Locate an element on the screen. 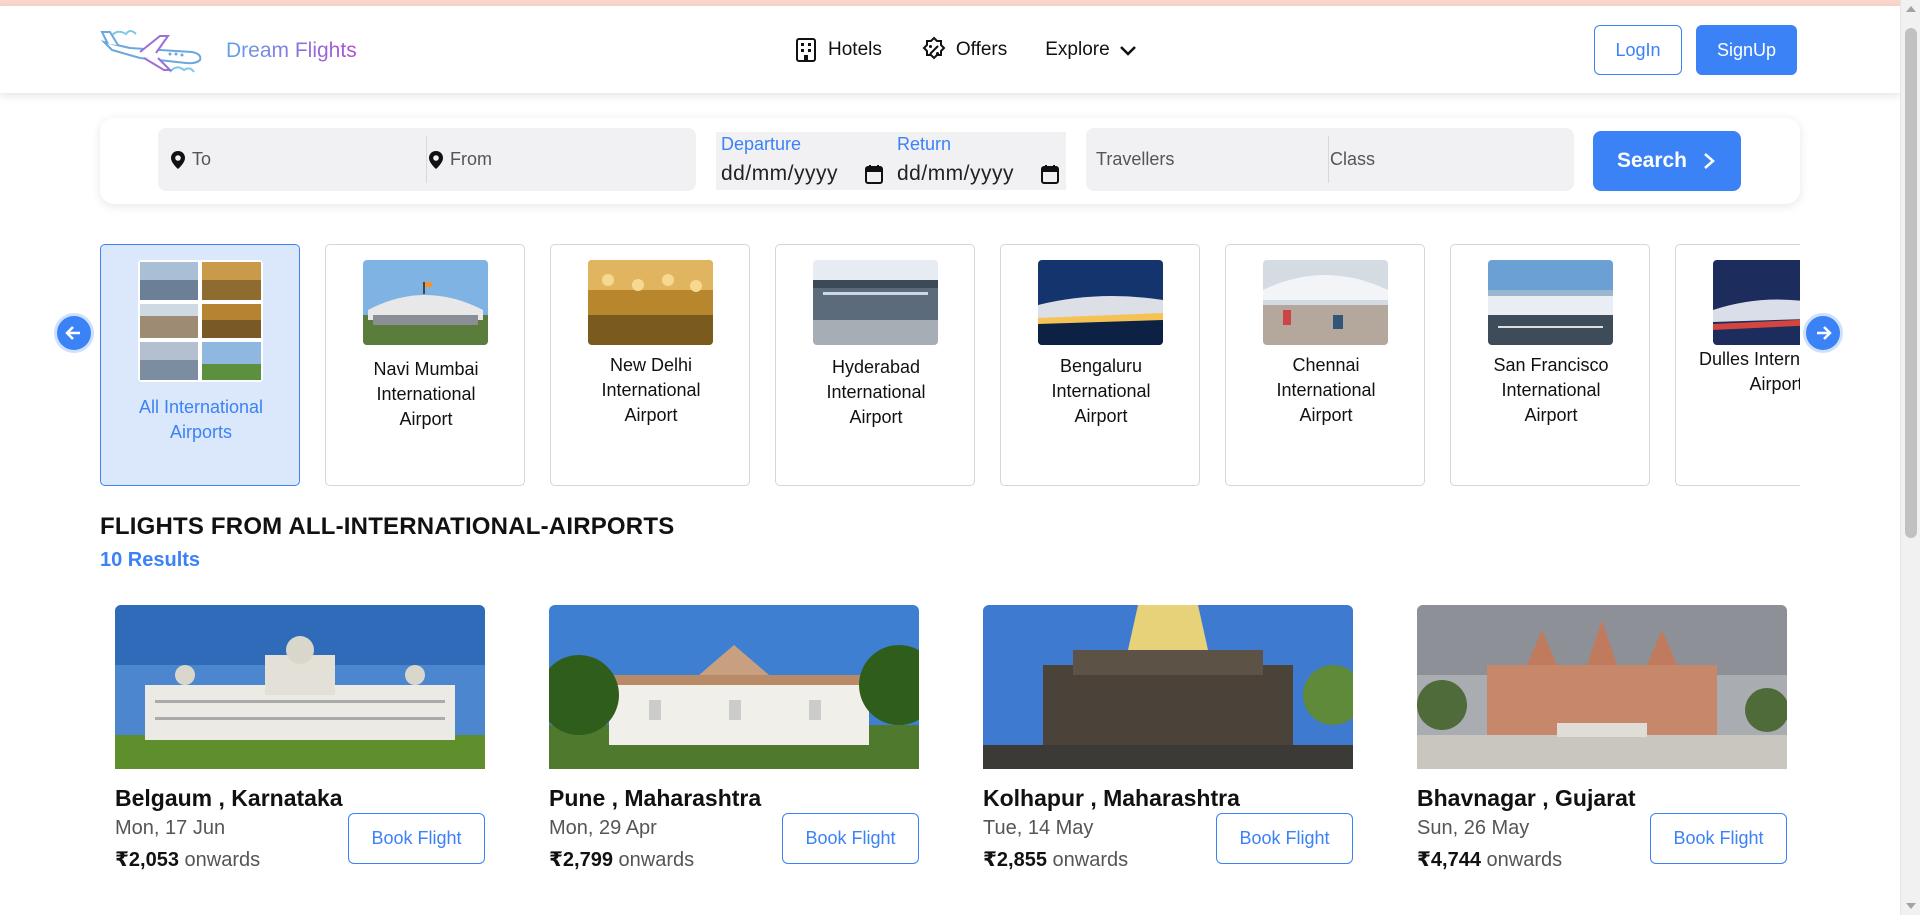  return-label: Return is located at coordinates (924, 144).